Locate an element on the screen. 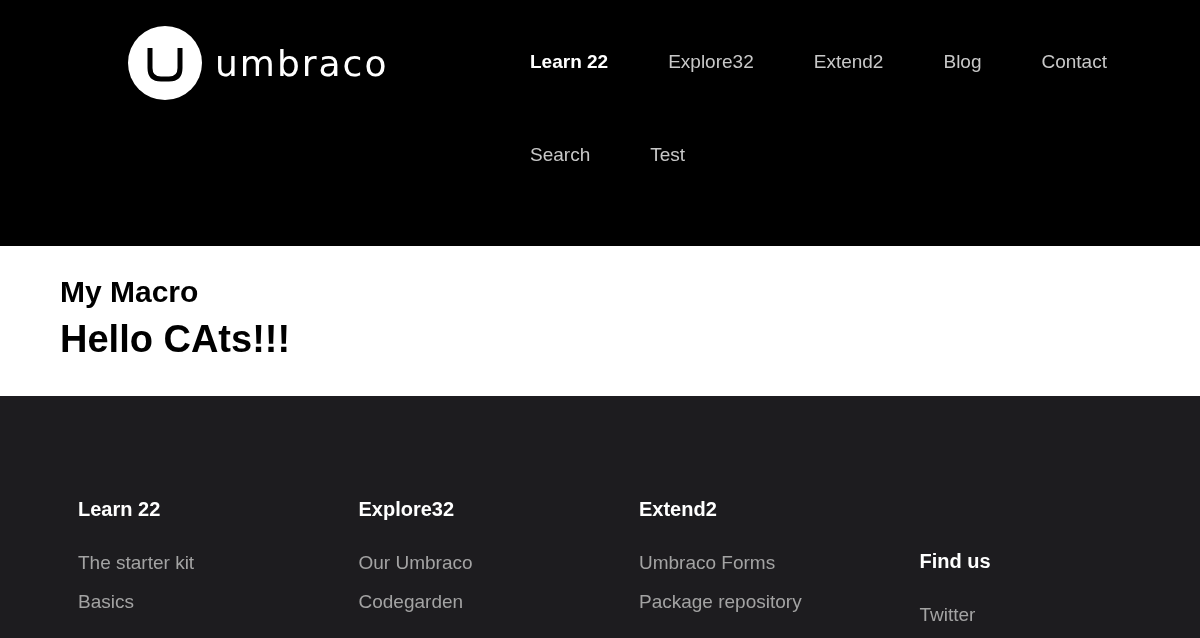 The image size is (1200, 638). footer-link: Twitter is located at coordinates (947, 615).